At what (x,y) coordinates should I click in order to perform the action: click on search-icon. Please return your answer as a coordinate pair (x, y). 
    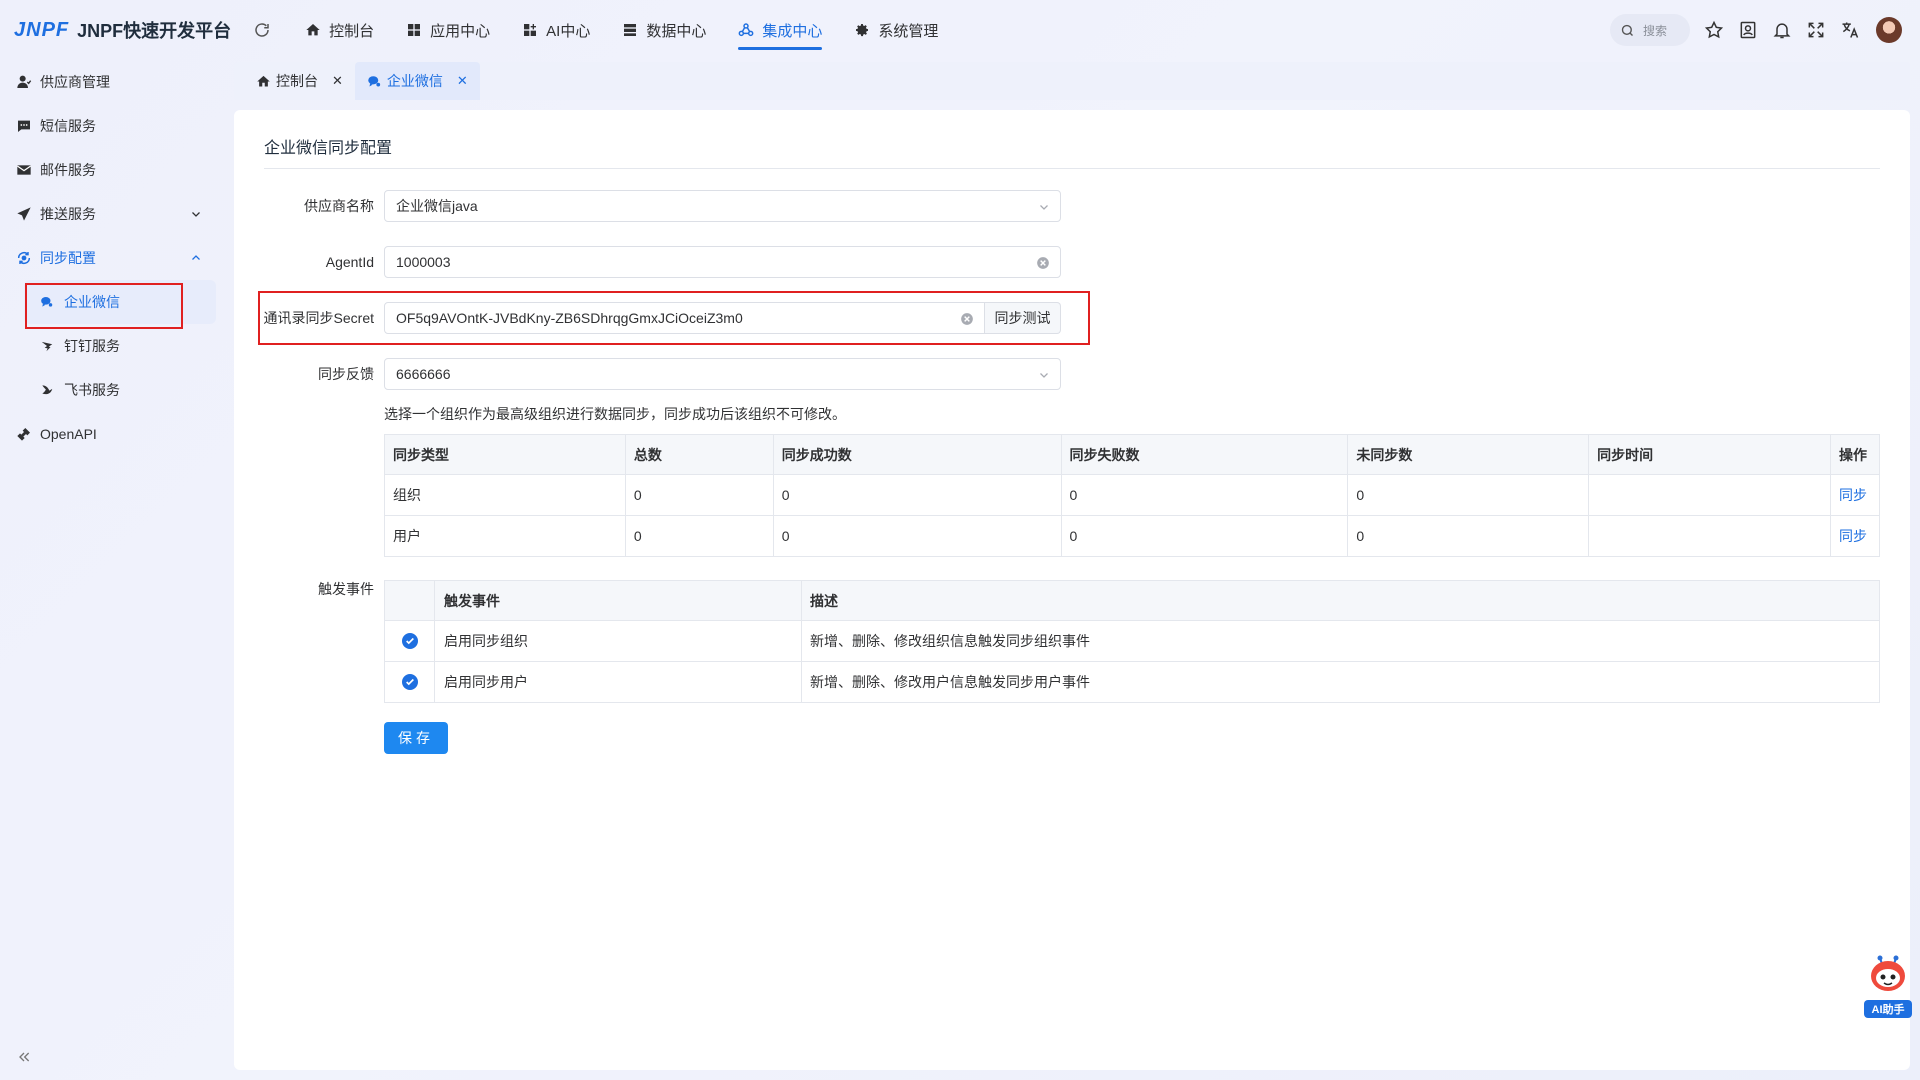
    Looking at the image, I should click on (1627, 30).